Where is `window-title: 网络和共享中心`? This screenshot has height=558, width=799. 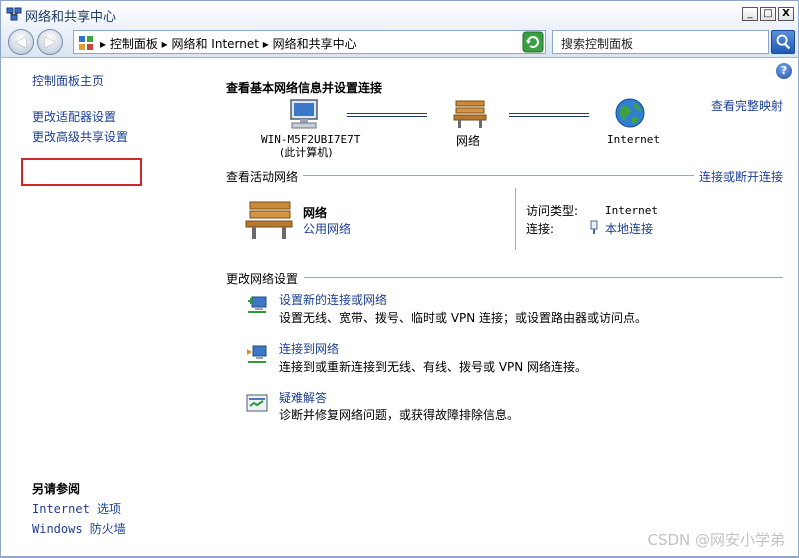 window-title: 网络和共享中心 is located at coordinates (71, 17).